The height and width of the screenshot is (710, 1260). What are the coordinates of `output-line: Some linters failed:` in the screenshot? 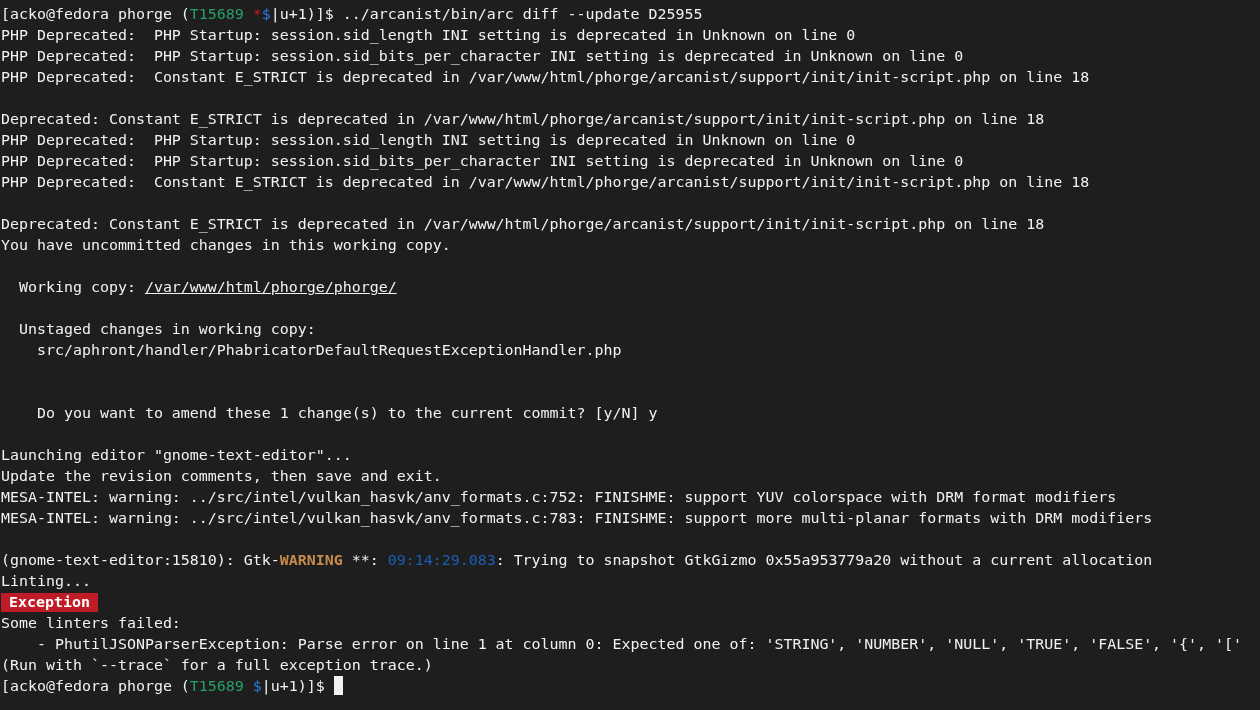 It's located at (91, 623).